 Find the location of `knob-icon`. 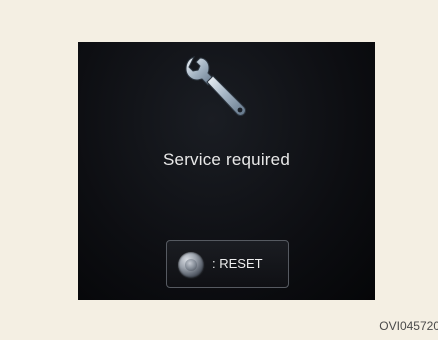

knob-icon is located at coordinates (191, 265).